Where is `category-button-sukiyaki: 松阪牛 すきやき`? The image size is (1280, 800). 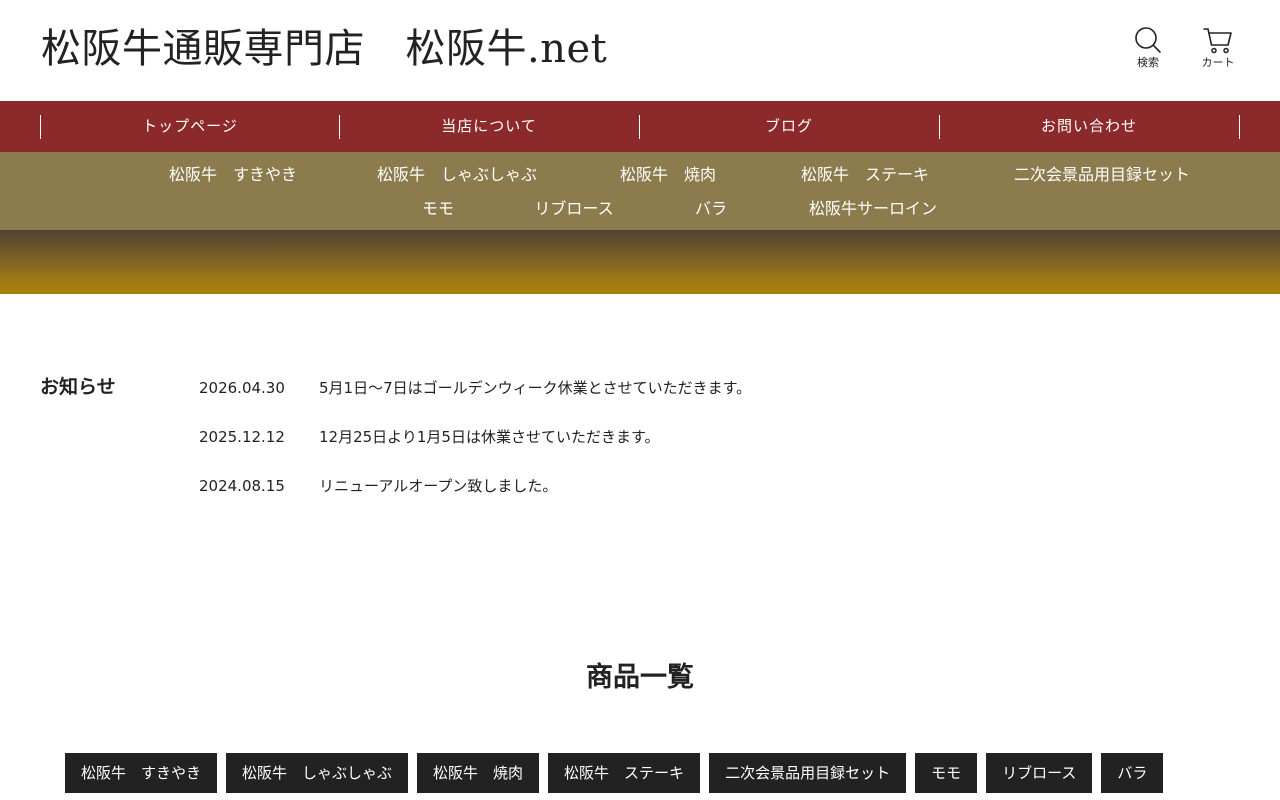
category-button-sukiyaki: 松阪牛 すきやき is located at coordinates (141, 773).